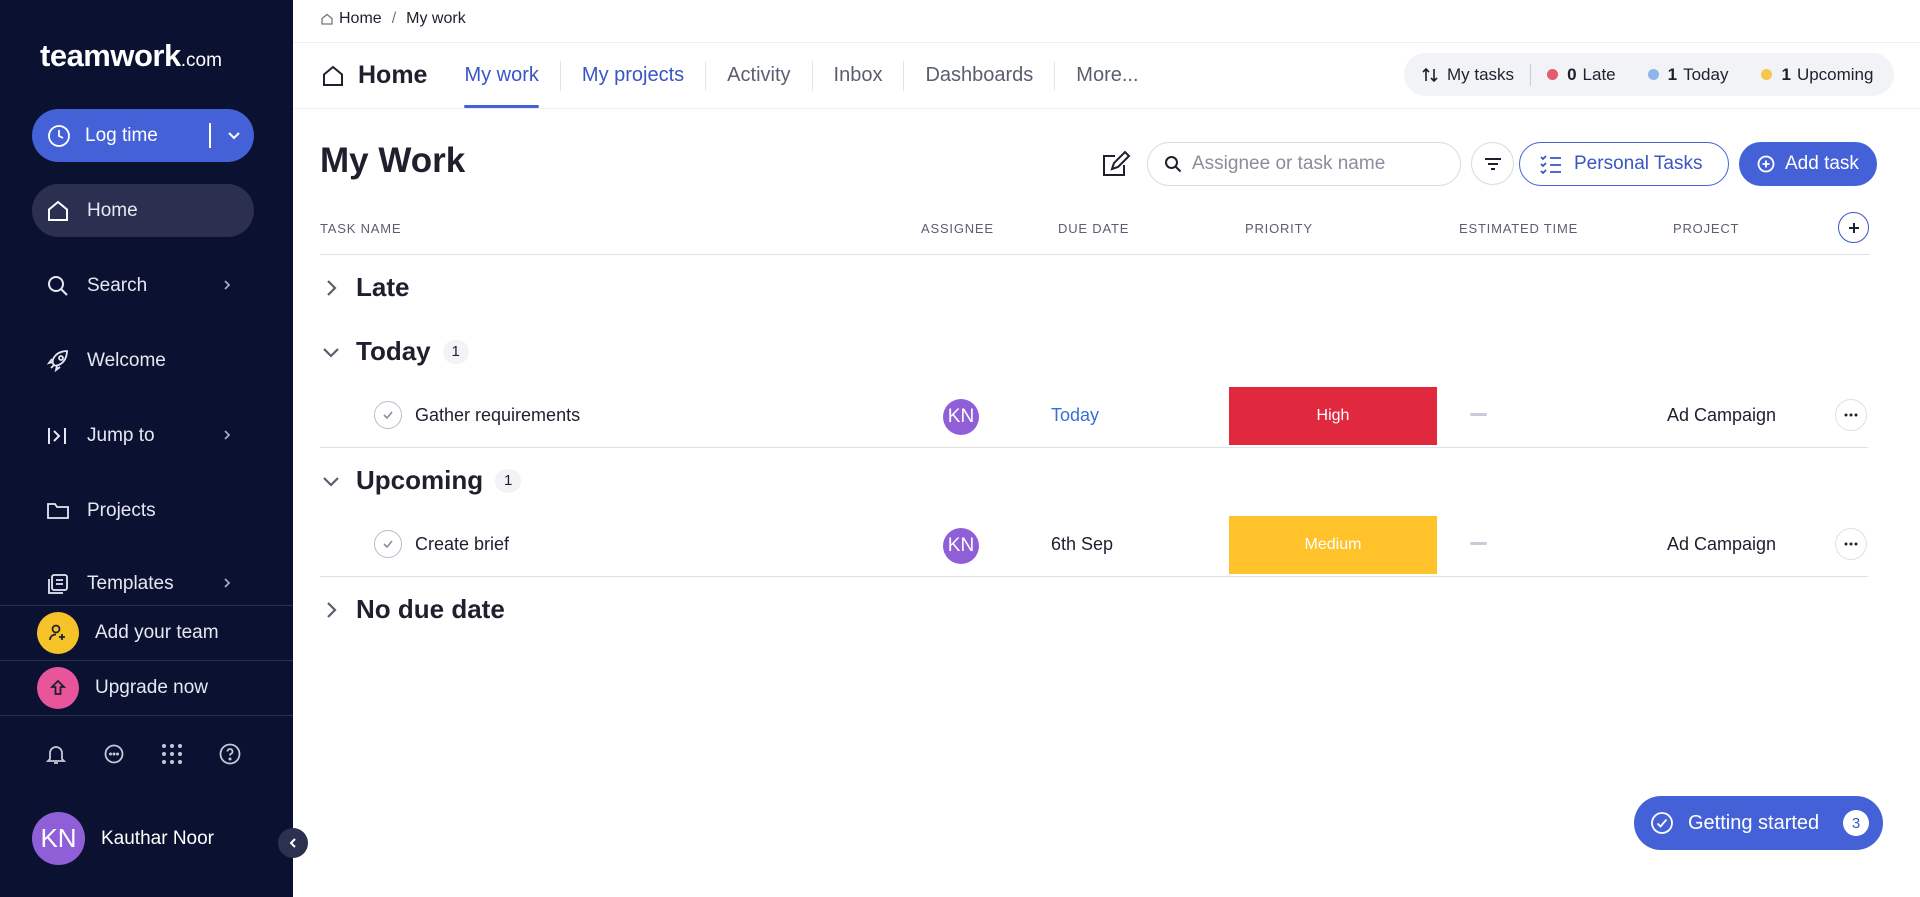 The image size is (1920, 897). I want to click on upgrade-now-button: Upgrade now, so click(146, 688).